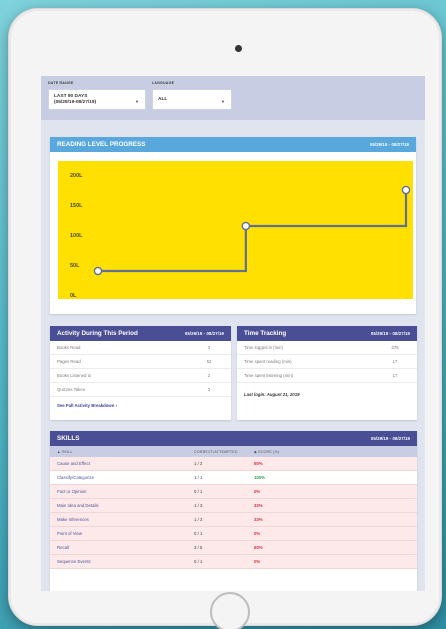 This screenshot has width=446, height=629. What do you see at coordinates (209, 375) in the screenshot?
I see `stat-value: 2` at bounding box center [209, 375].